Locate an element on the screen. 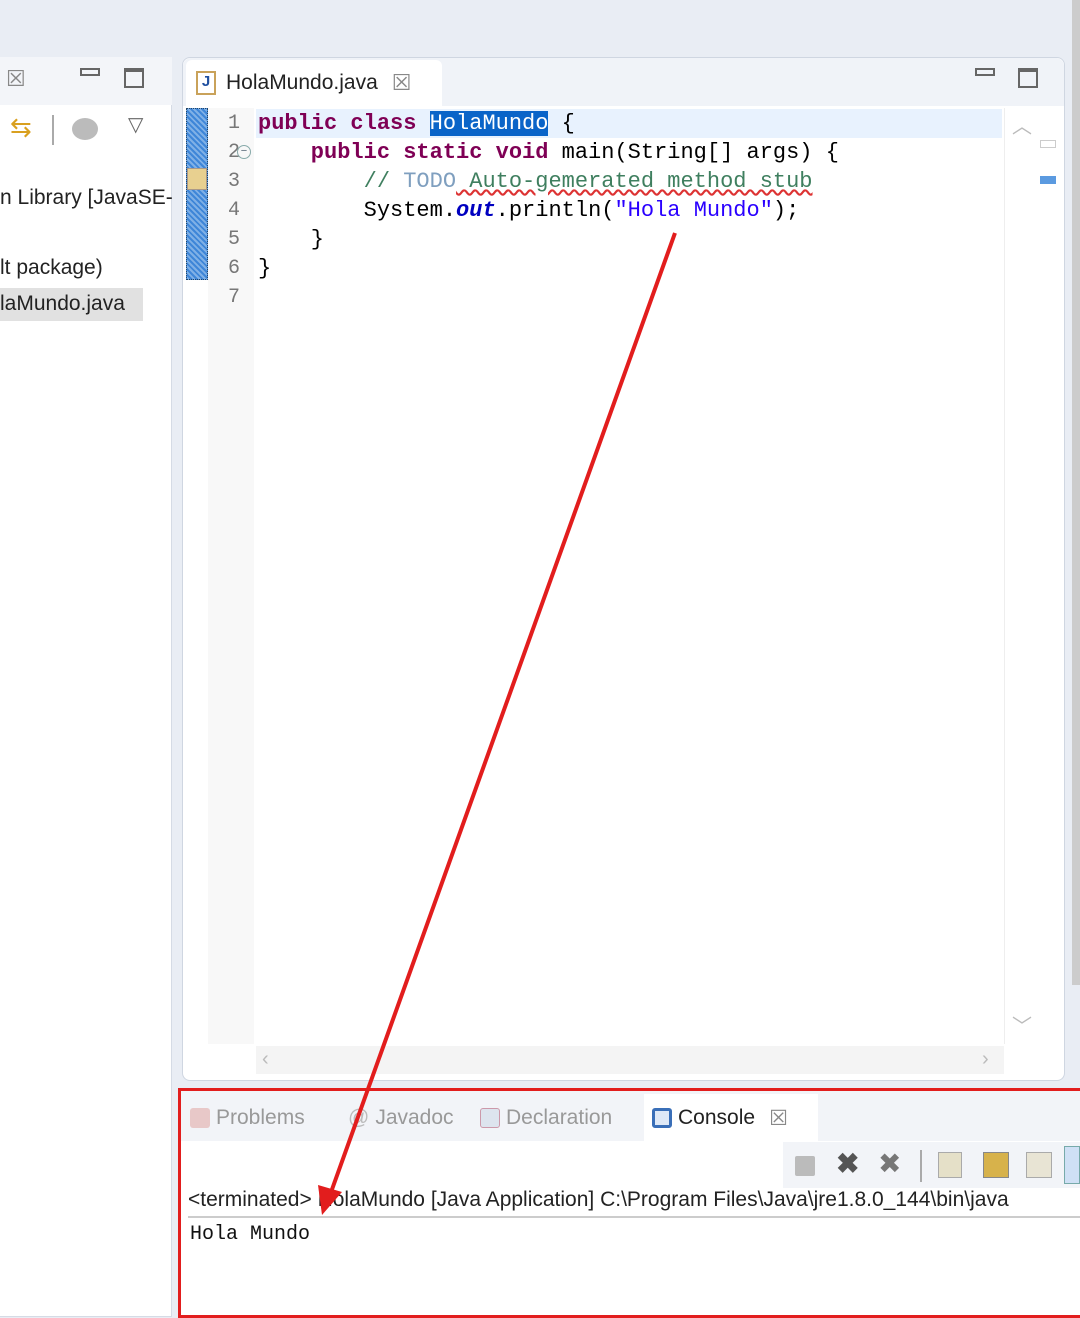  arrow-head is located at coordinates (330, 1200).